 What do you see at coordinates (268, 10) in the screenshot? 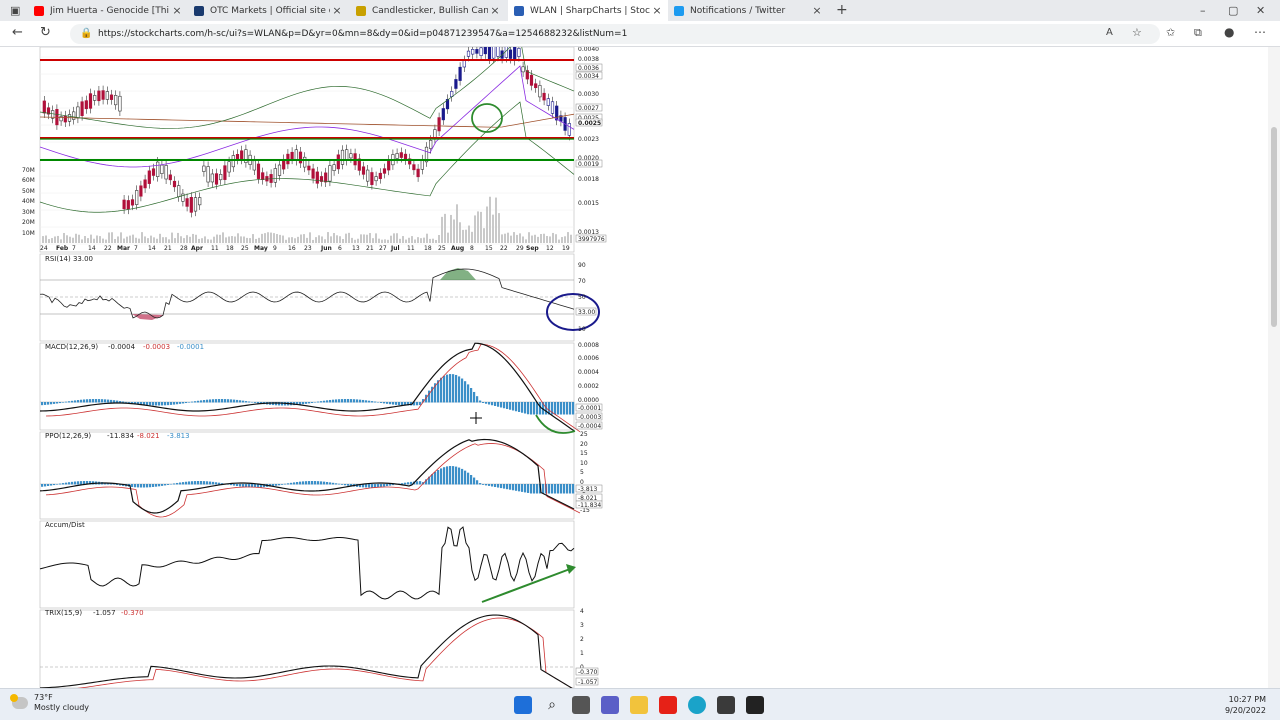
I see `tab-2: OTC Markets | Official site of OTC×` at bounding box center [268, 10].